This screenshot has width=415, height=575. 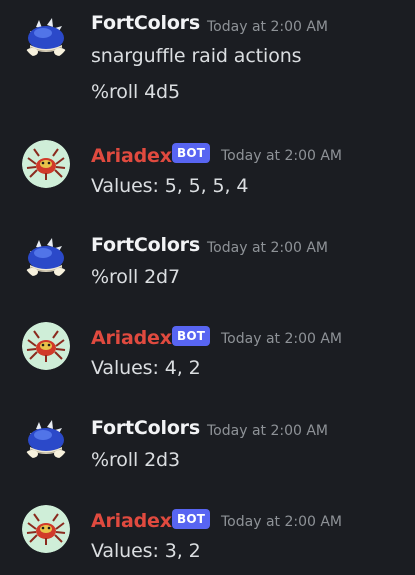 I want to click on message-text: Values: 5, 5, 5, 4, so click(x=170, y=186).